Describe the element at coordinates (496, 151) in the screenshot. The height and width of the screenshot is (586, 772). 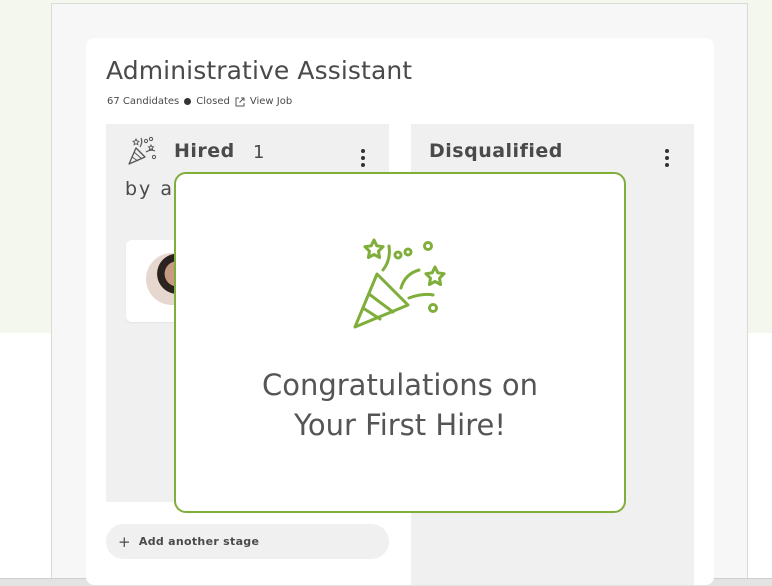
I see `disqualified-column-title: Disqualified` at that location.